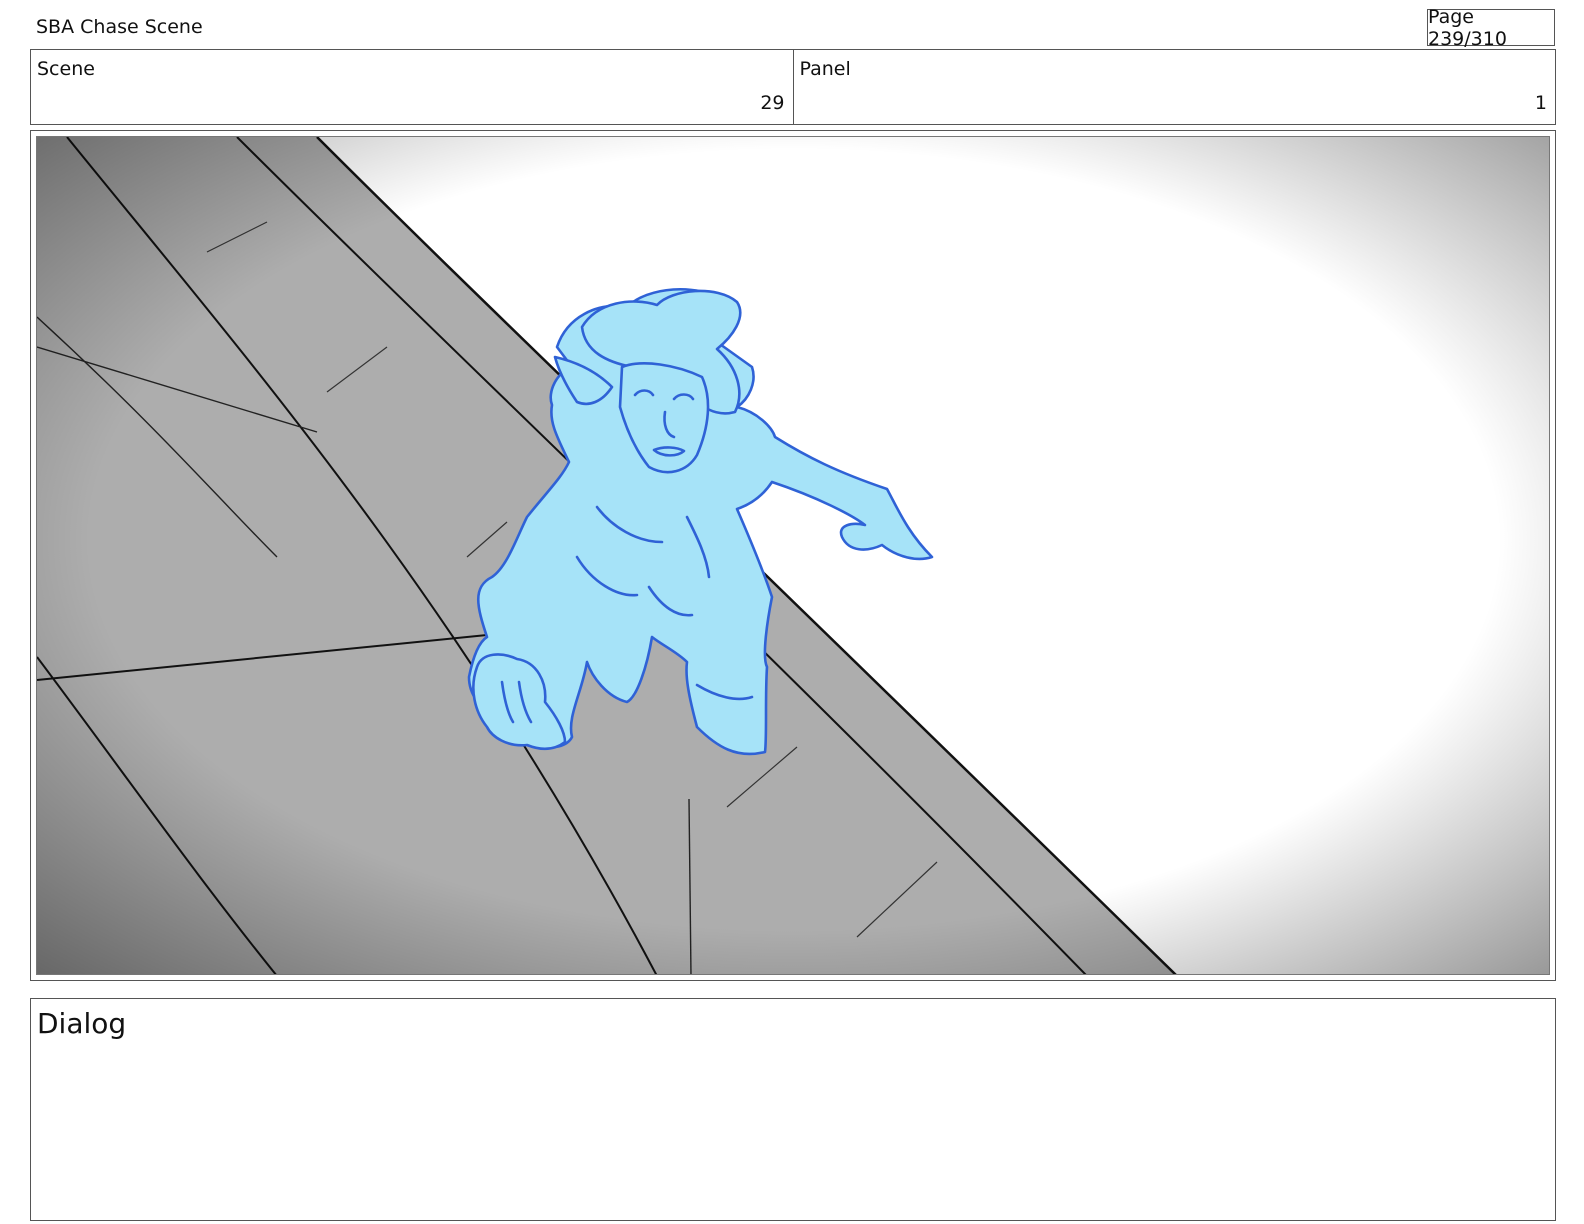  I want to click on panel-label: Panel, so click(825, 69).